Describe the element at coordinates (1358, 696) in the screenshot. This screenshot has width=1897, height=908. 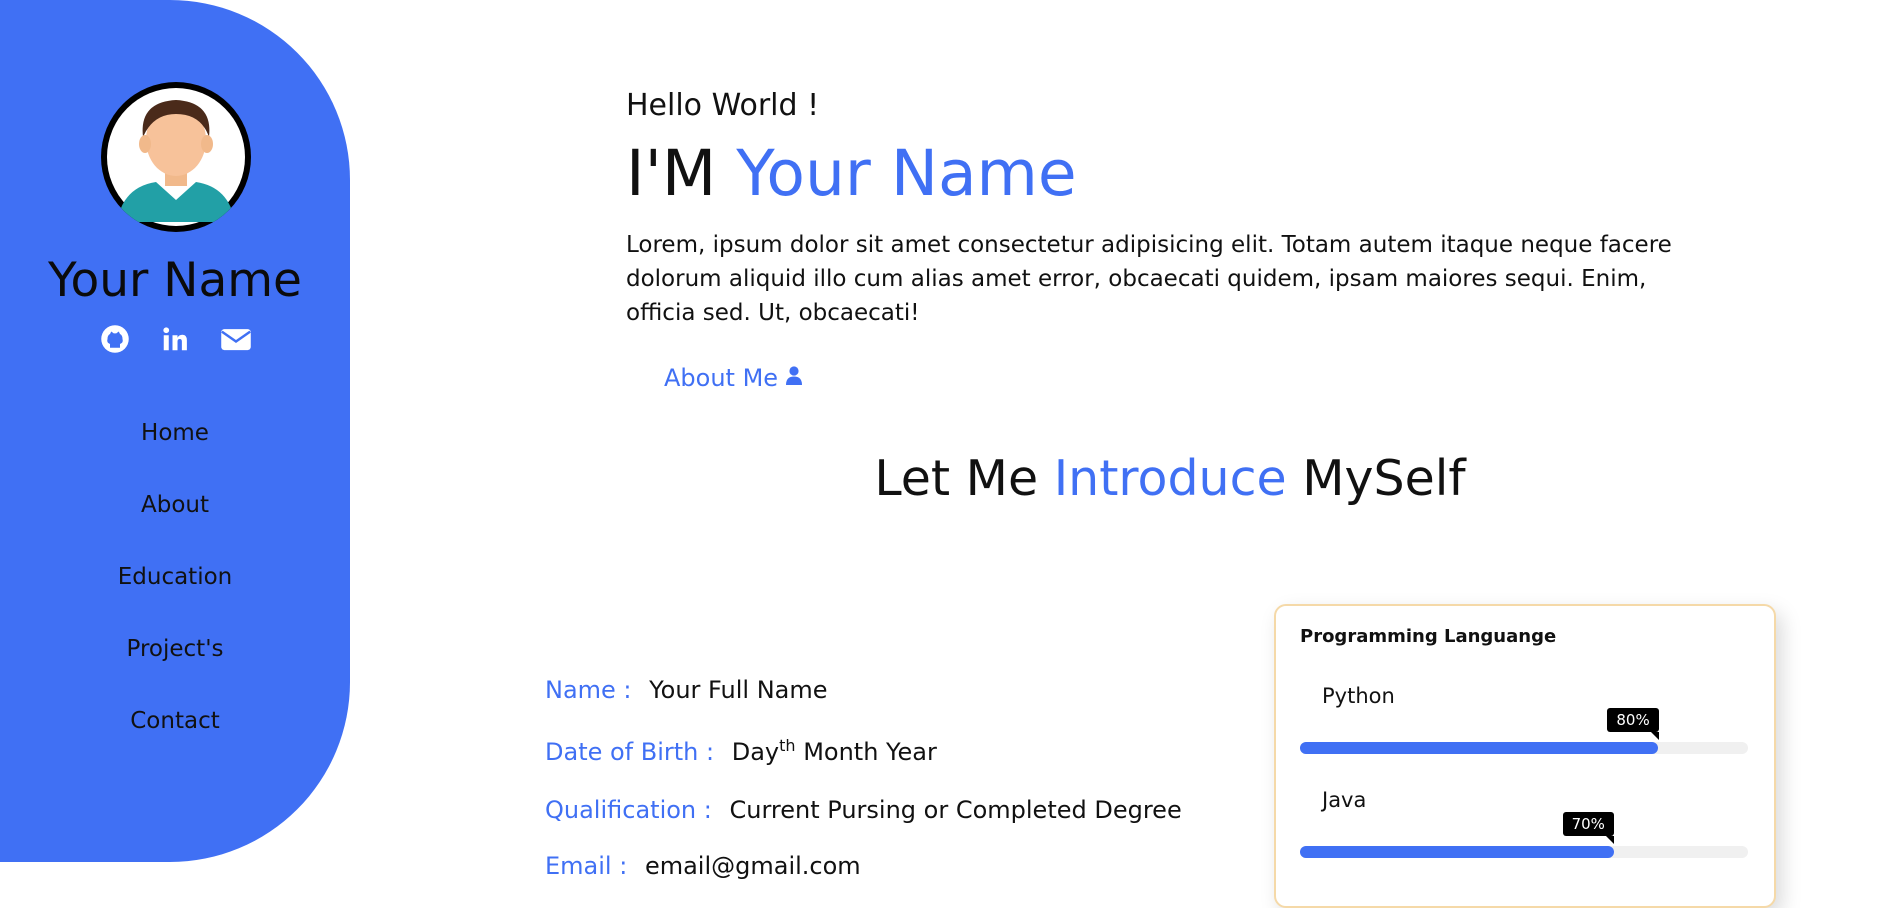
I see `skill-python-name: Python` at that location.